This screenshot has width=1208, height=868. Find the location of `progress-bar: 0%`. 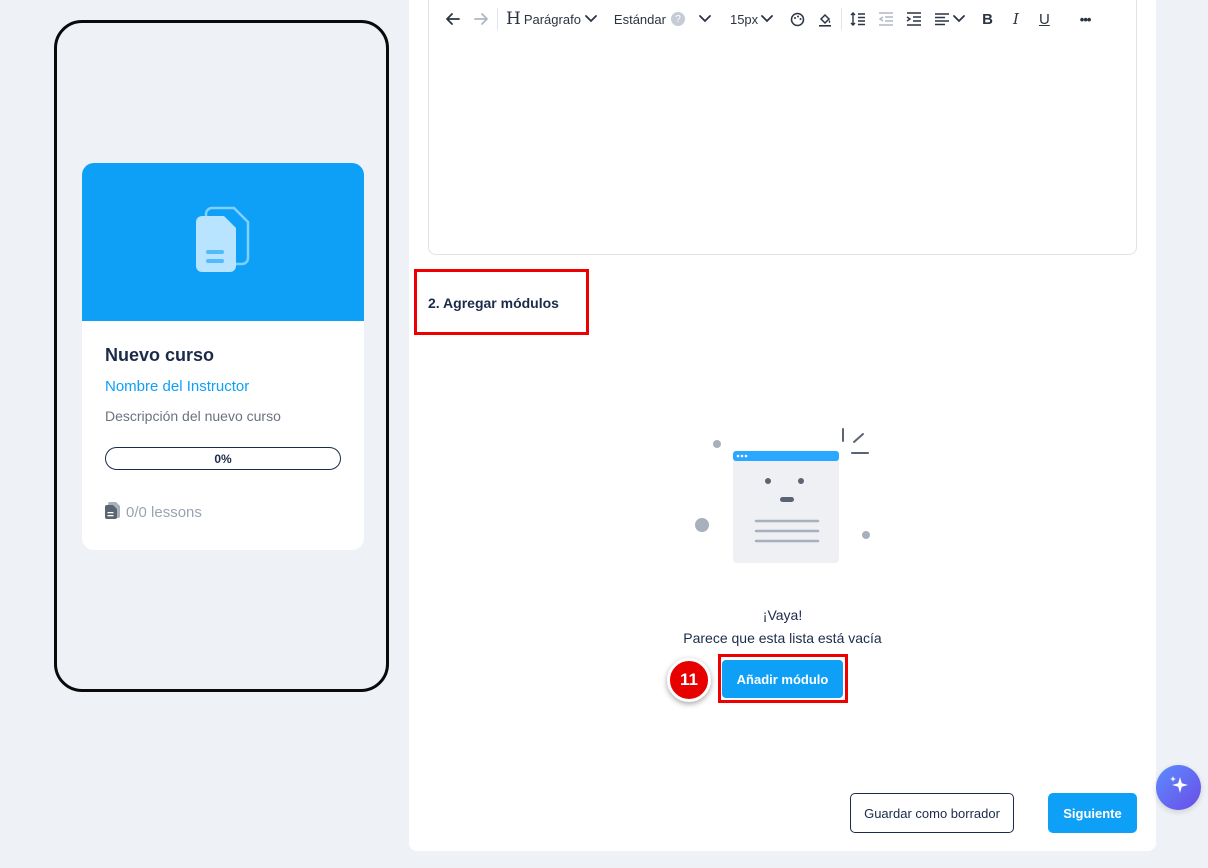

progress-bar: 0% is located at coordinates (223, 458).